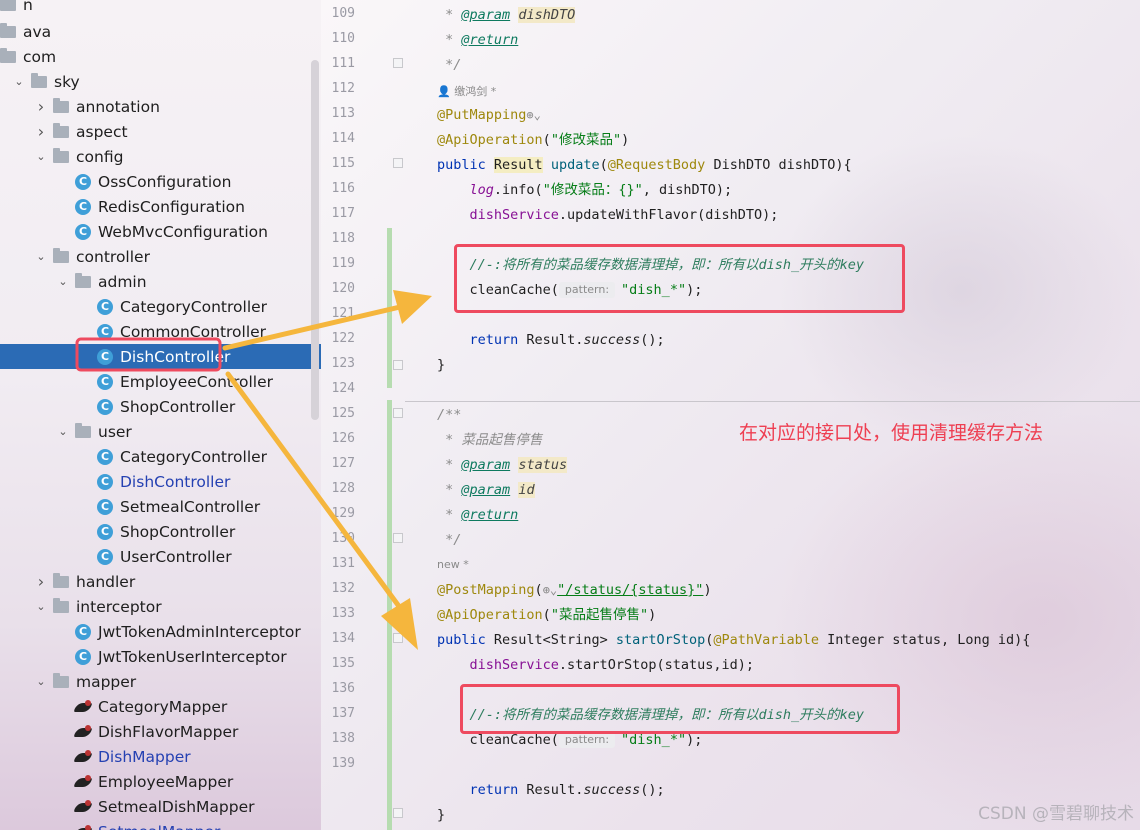 This screenshot has width=1140, height=830. I want to click on code-line-110: * @return, so click(477, 40).